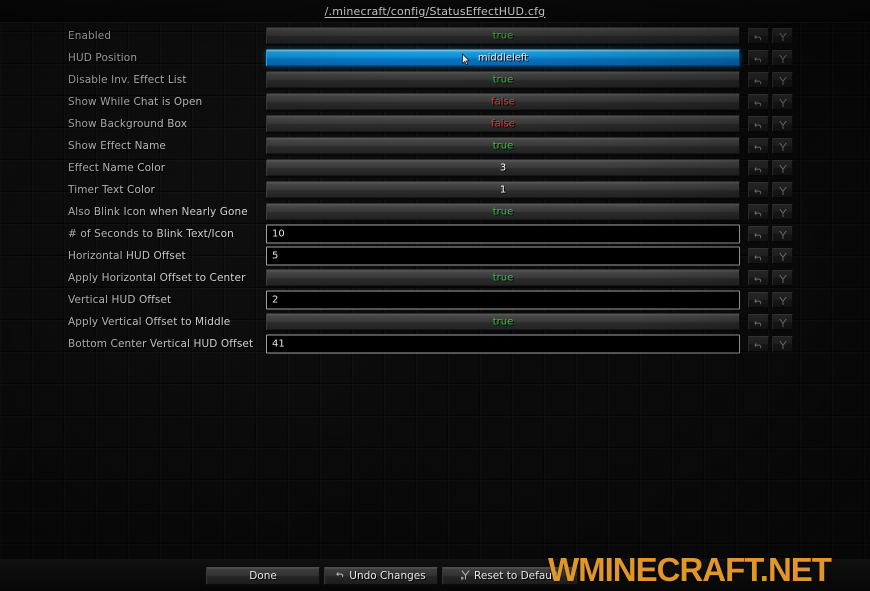  Describe the element at coordinates (503, 344) in the screenshot. I see `config-value-input: 41` at that location.